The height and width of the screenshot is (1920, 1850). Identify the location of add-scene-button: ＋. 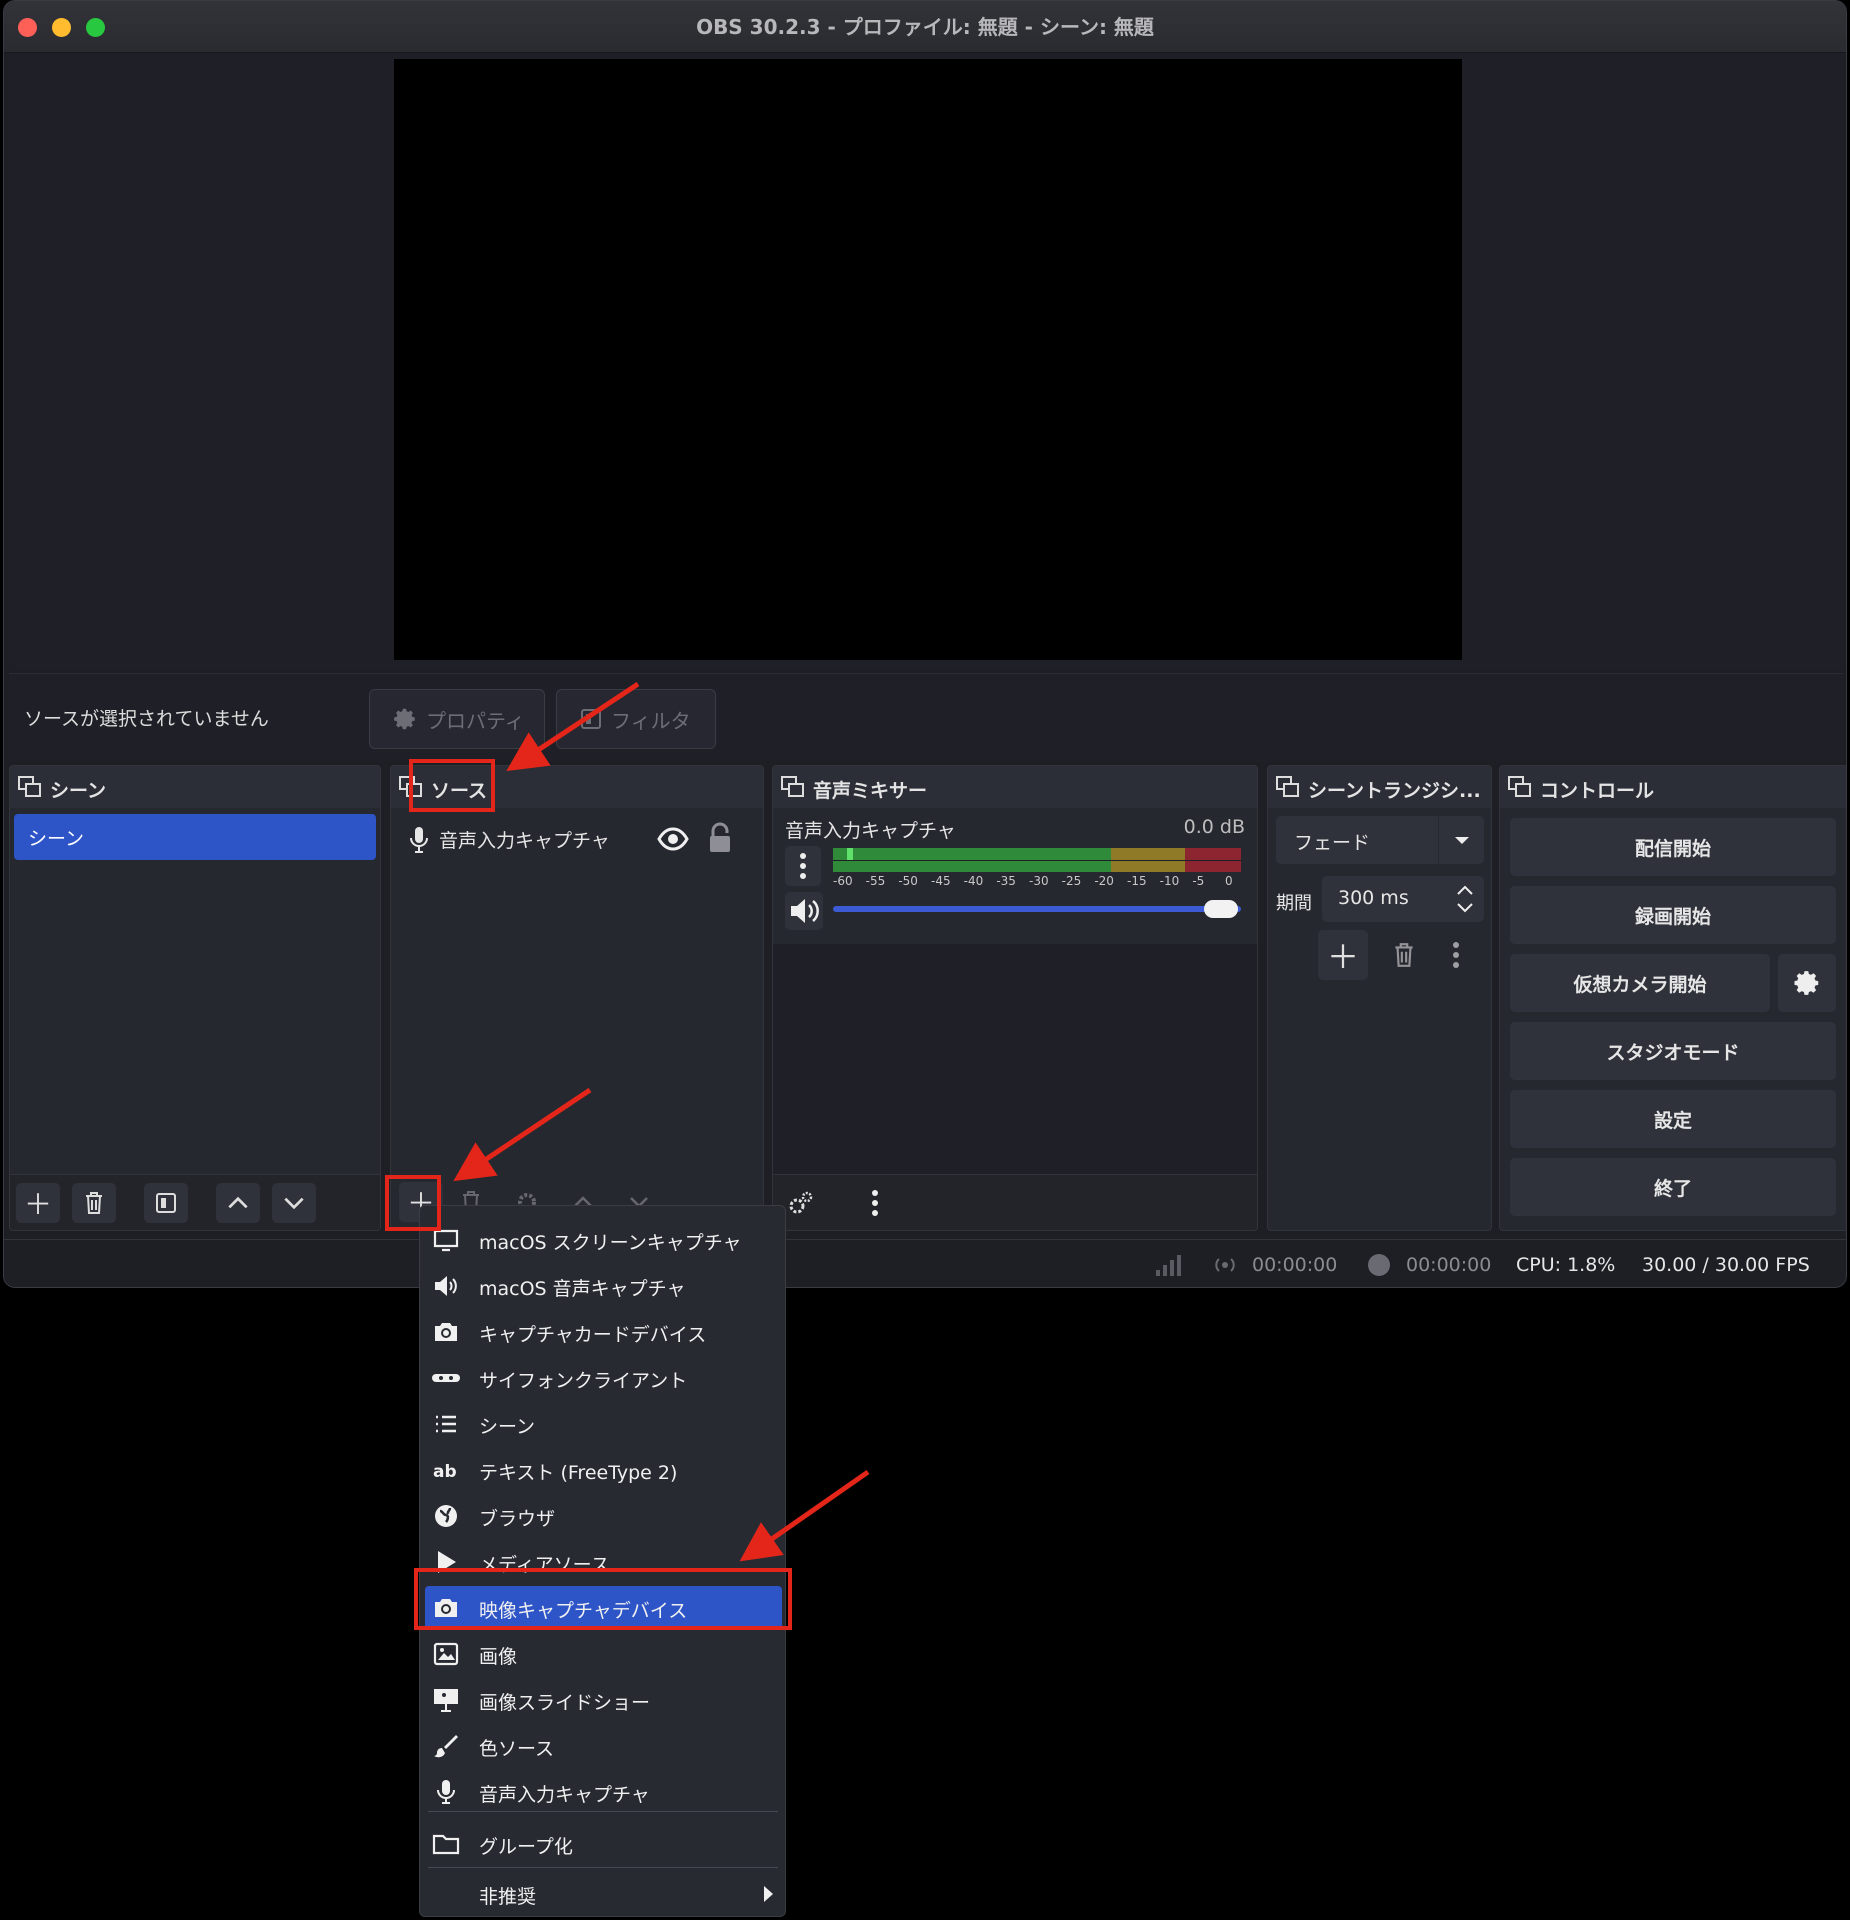
(38, 1203).